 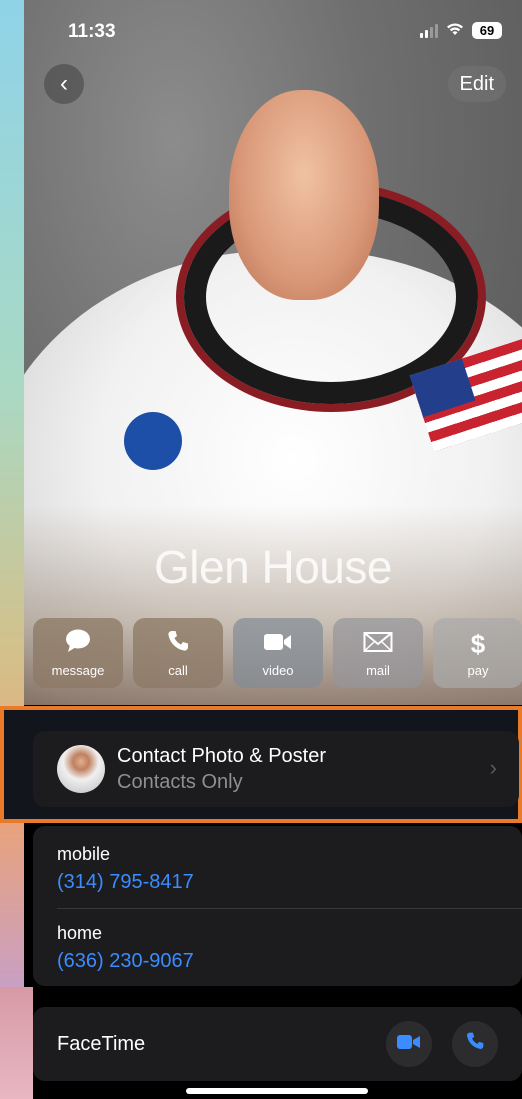 What do you see at coordinates (125, 869) in the screenshot?
I see `phone-entry-mobile: mobile (314) 795-8417` at bounding box center [125, 869].